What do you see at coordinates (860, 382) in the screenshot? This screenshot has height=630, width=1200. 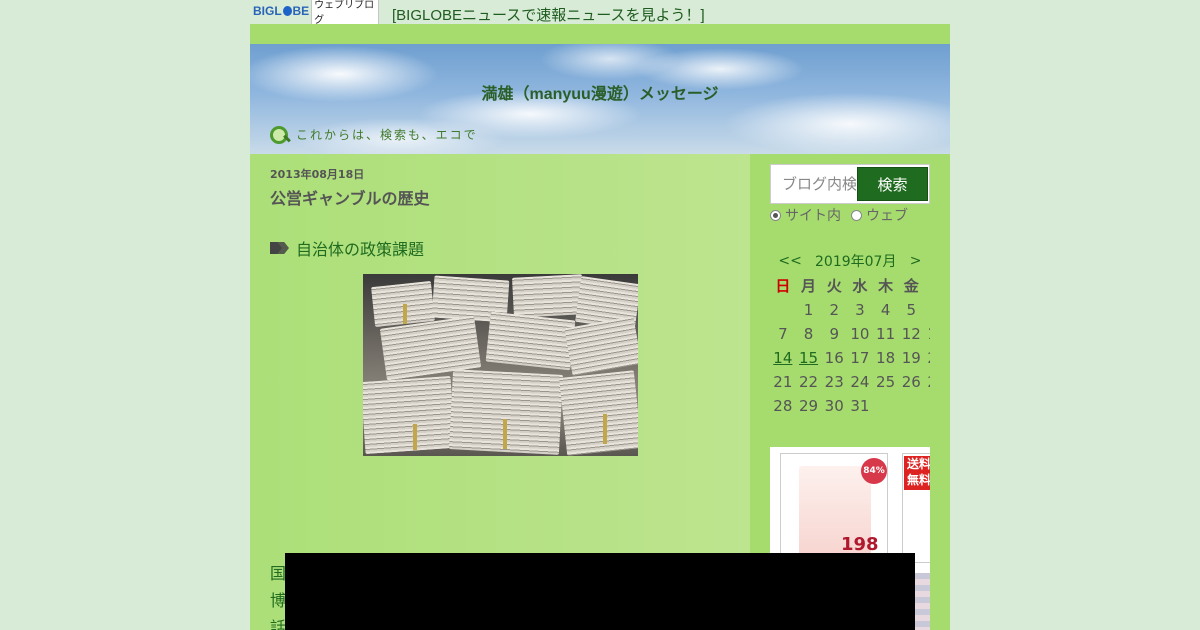 I see `calendar-day: 24` at bounding box center [860, 382].